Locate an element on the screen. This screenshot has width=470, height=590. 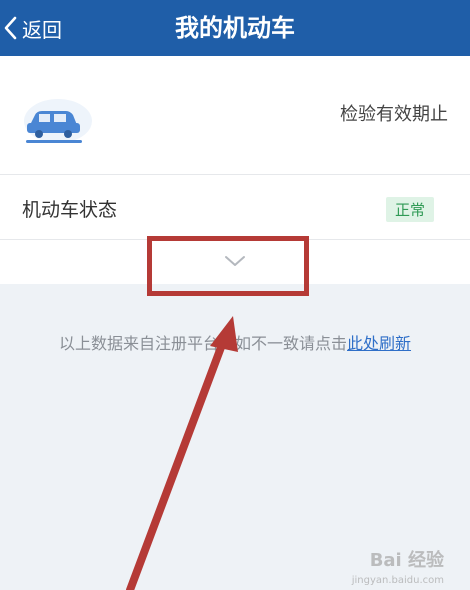
expand-button is located at coordinates (235, 262).